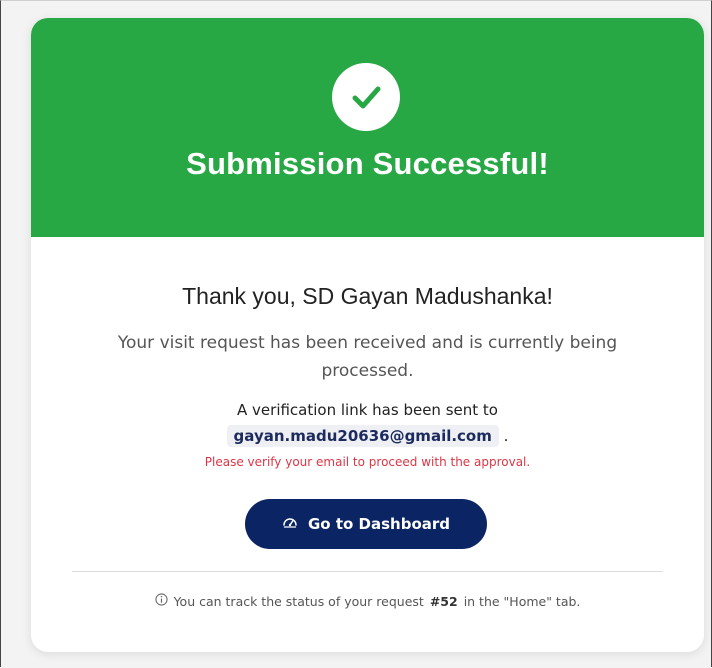 The image size is (712, 668). Describe the element at coordinates (290, 524) in the screenshot. I see `dashboard-gauge-icon` at that location.